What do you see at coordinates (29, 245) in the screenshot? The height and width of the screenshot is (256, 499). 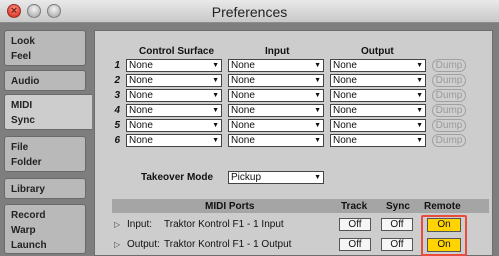 I see `tab-label-launch: Launch` at bounding box center [29, 245].